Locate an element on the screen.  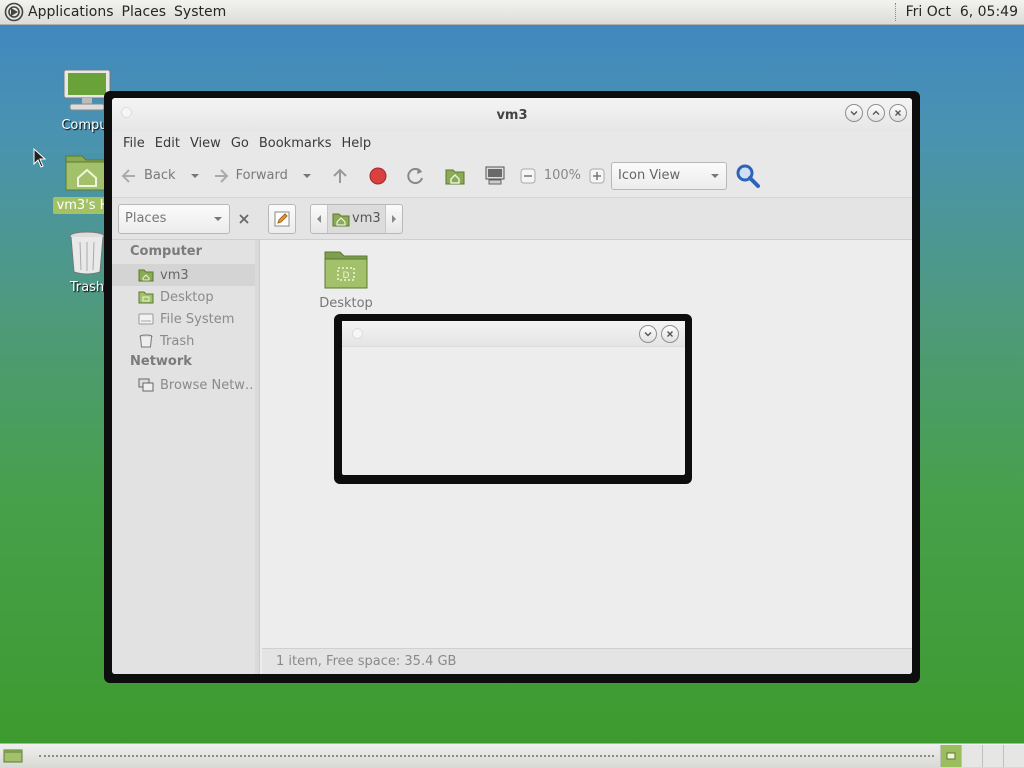
window-title: vm3 is located at coordinates (512, 115).